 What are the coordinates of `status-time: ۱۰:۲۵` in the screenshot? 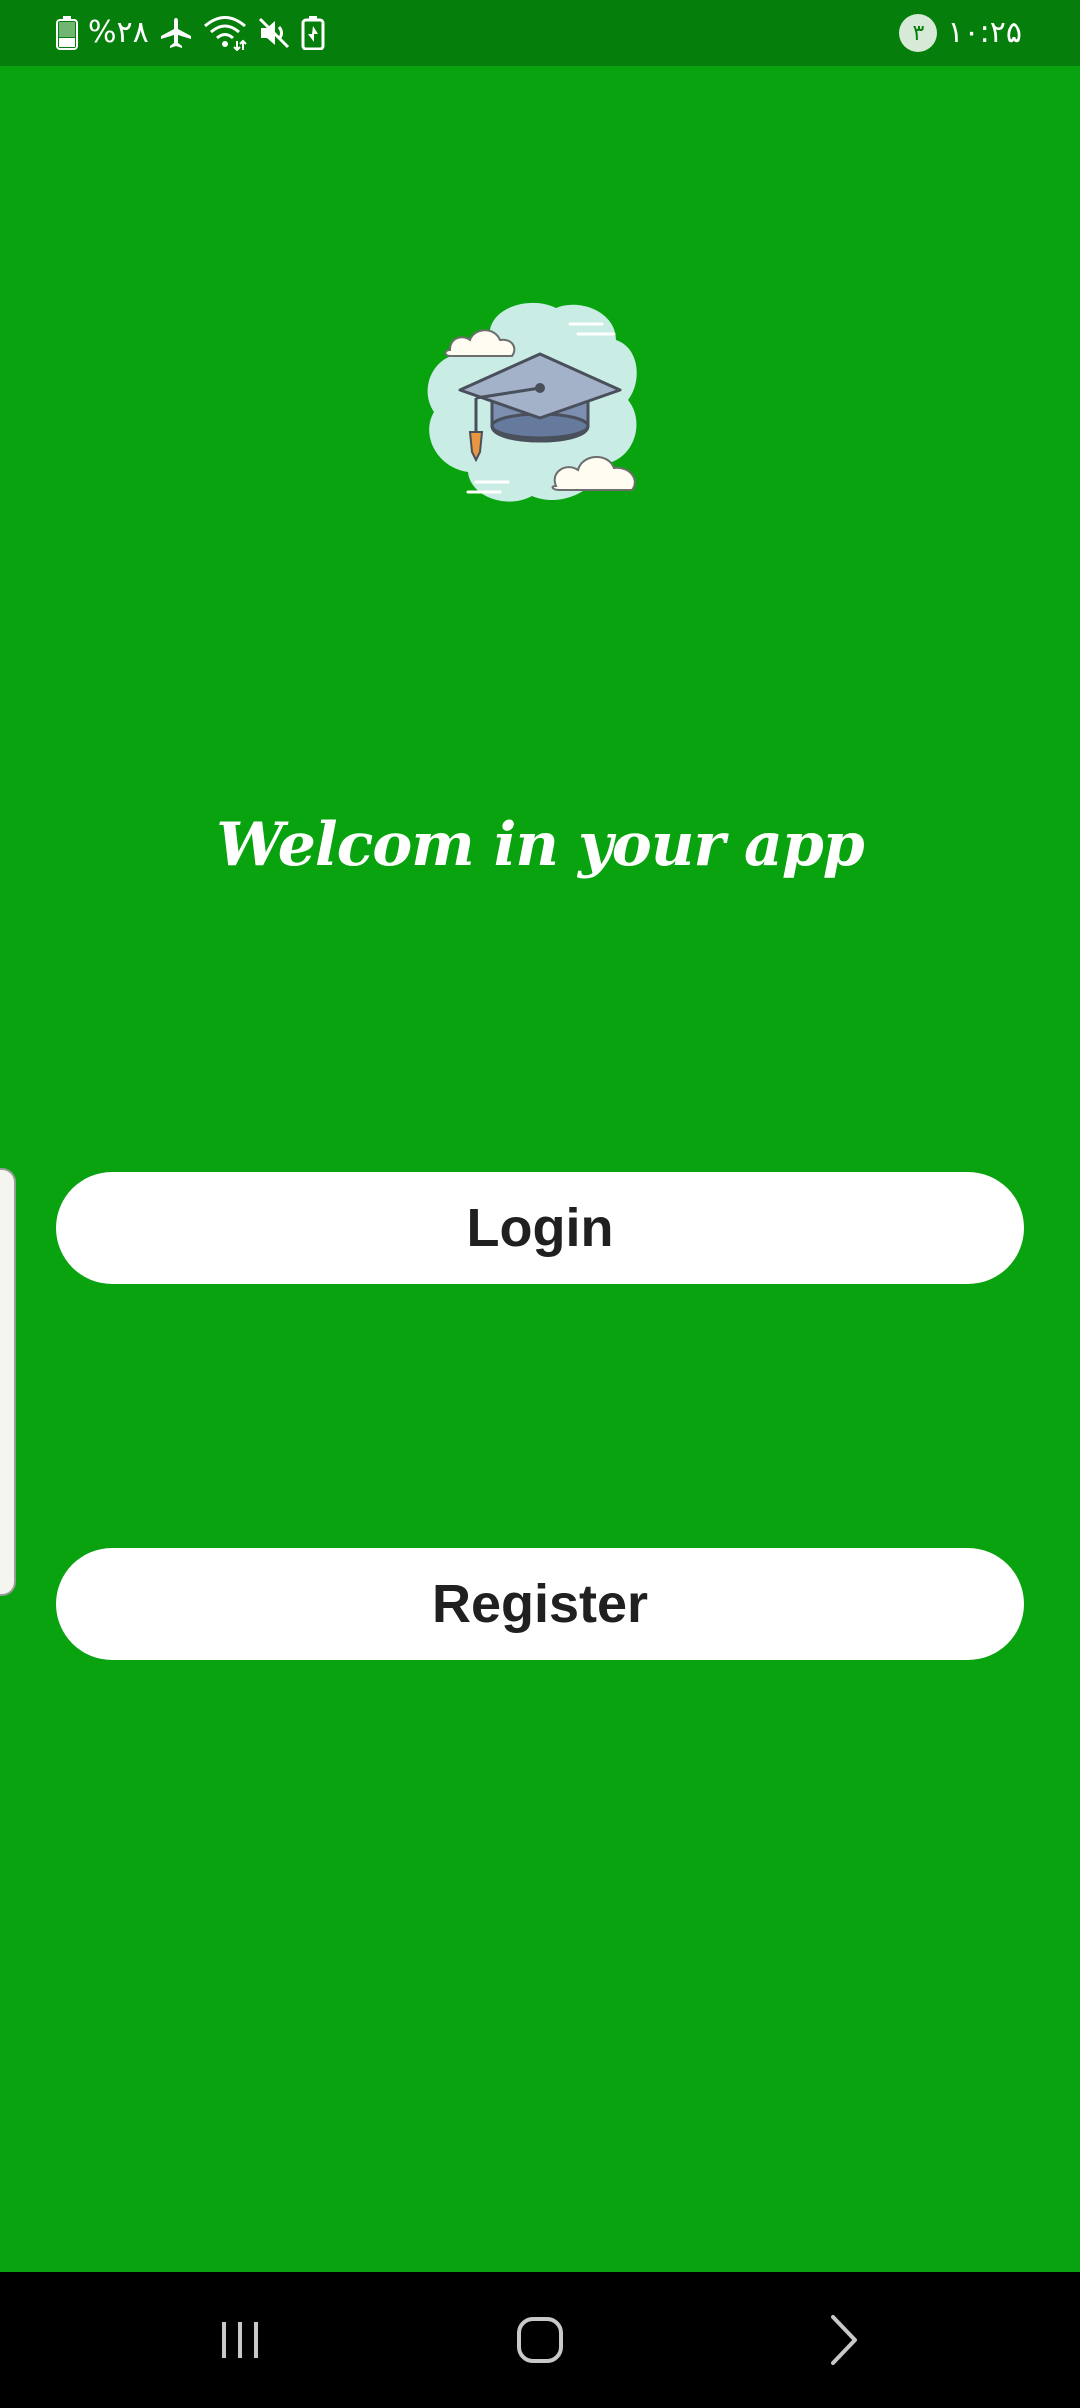 It's located at (984, 32).